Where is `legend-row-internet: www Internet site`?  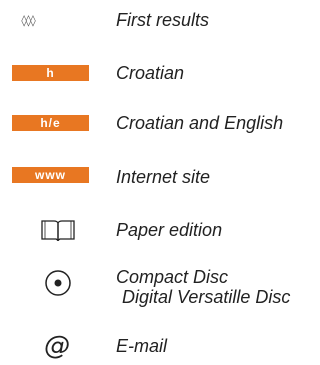 legend-row-internet: www Internet site is located at coordinates (159, 177).